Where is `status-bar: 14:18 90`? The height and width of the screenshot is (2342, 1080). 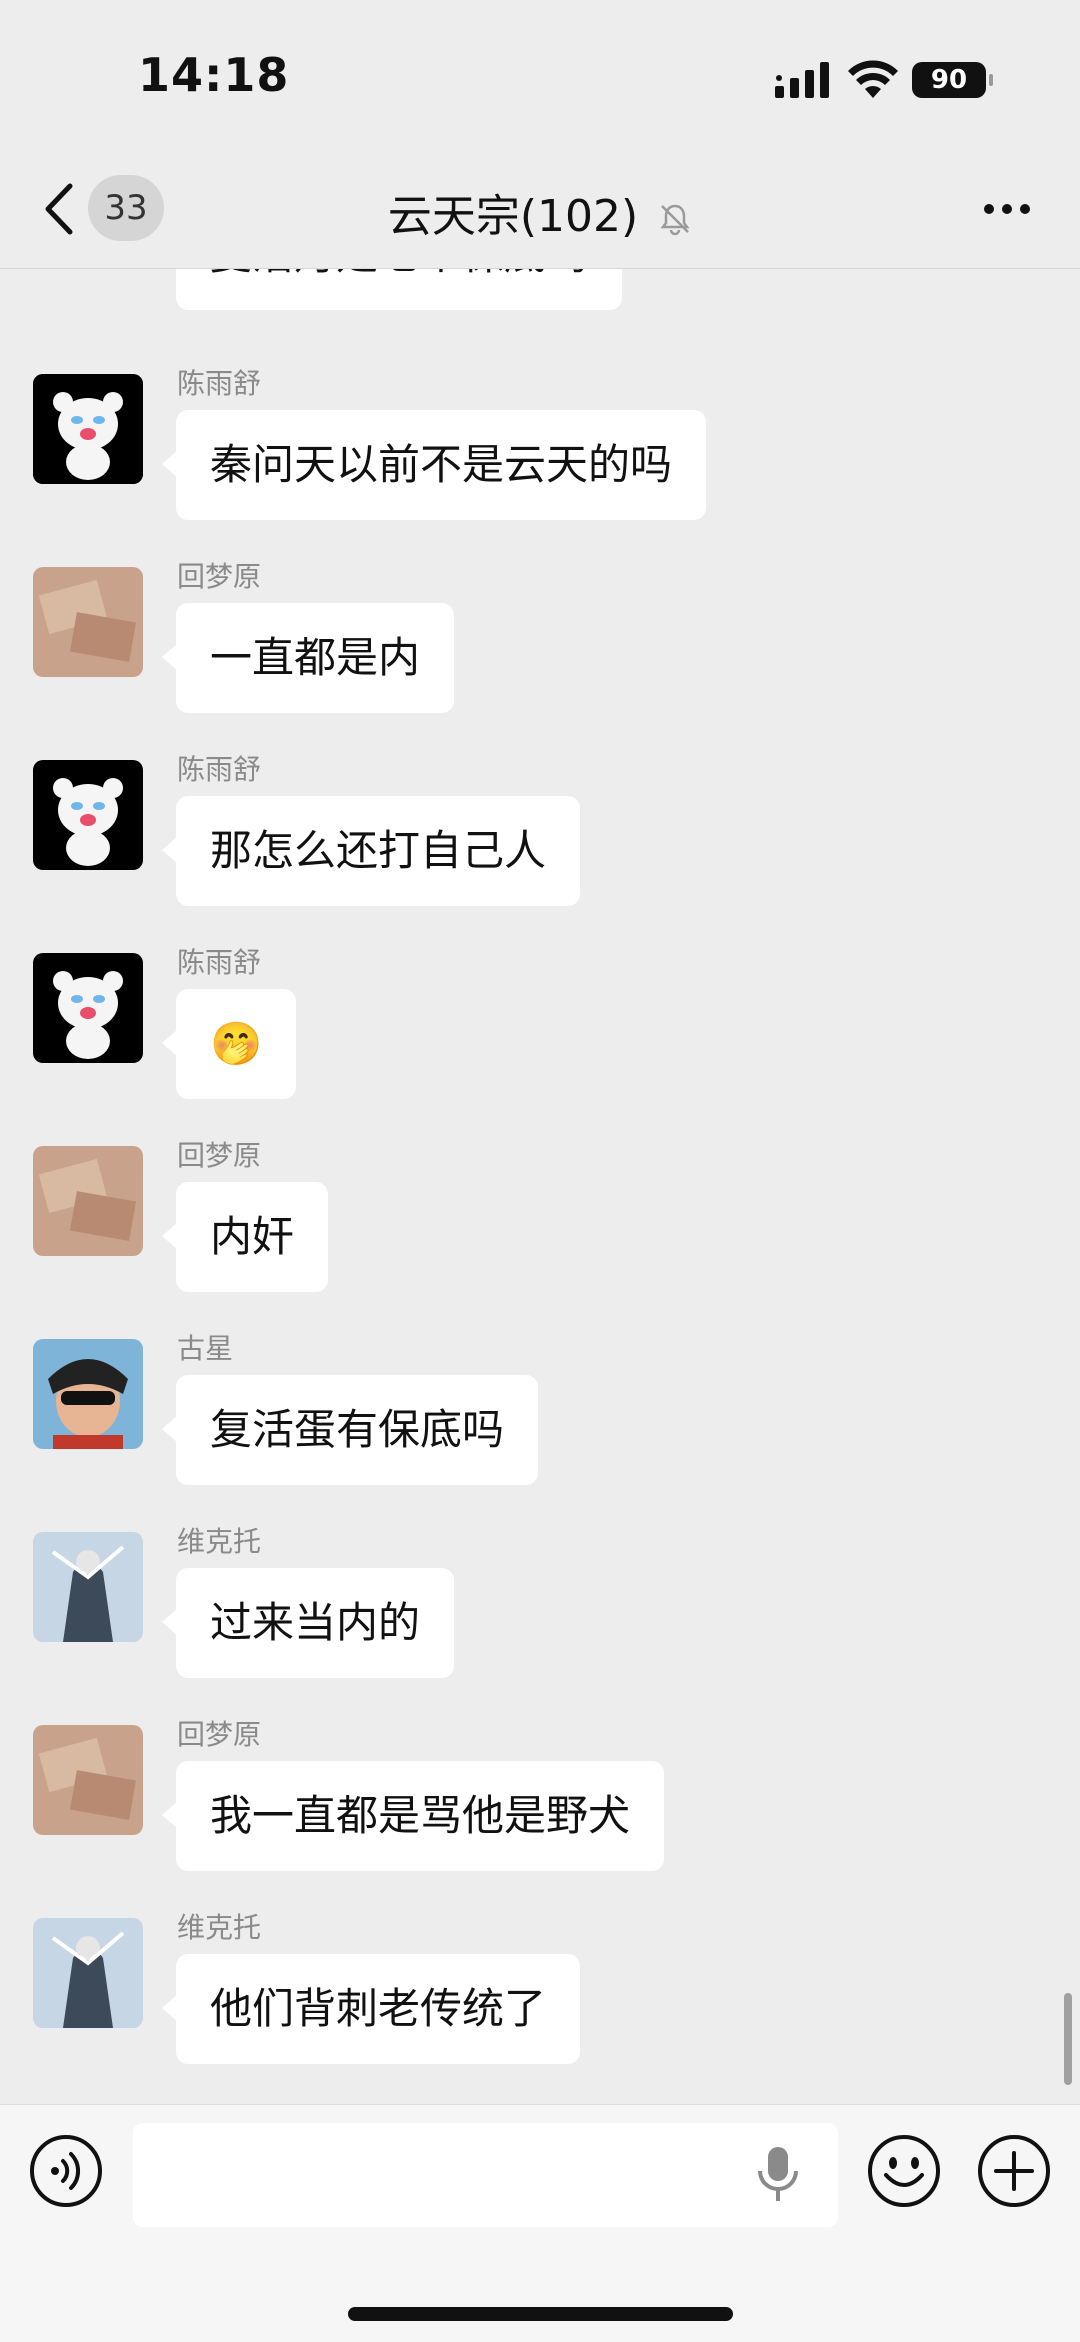 status-bar: 14:18 90 is located at coordinates (540, 75).